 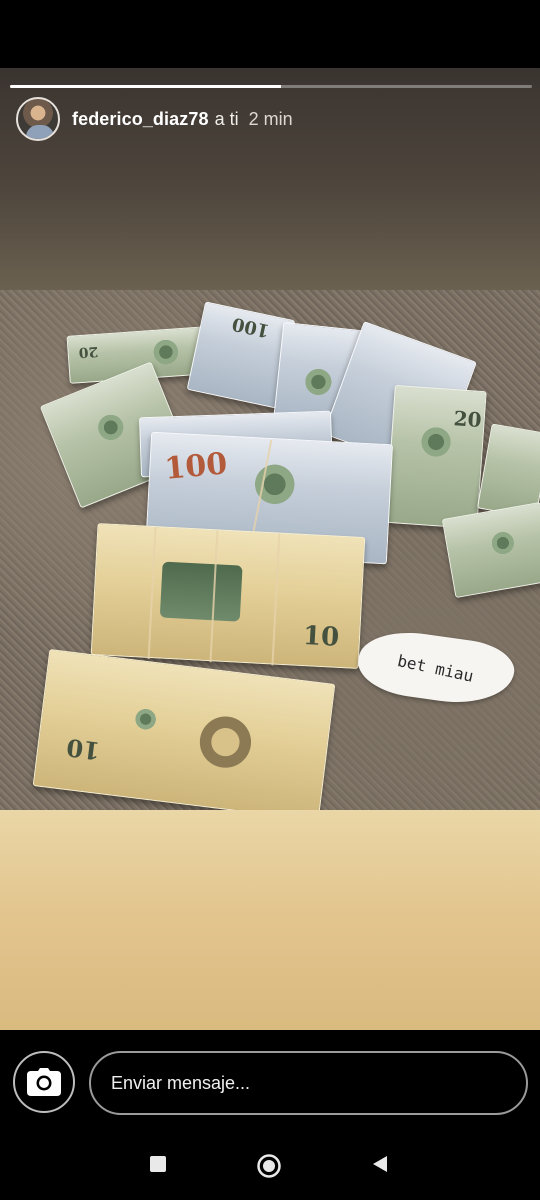 I want to click on home-button, so click(x=269, y=1166).